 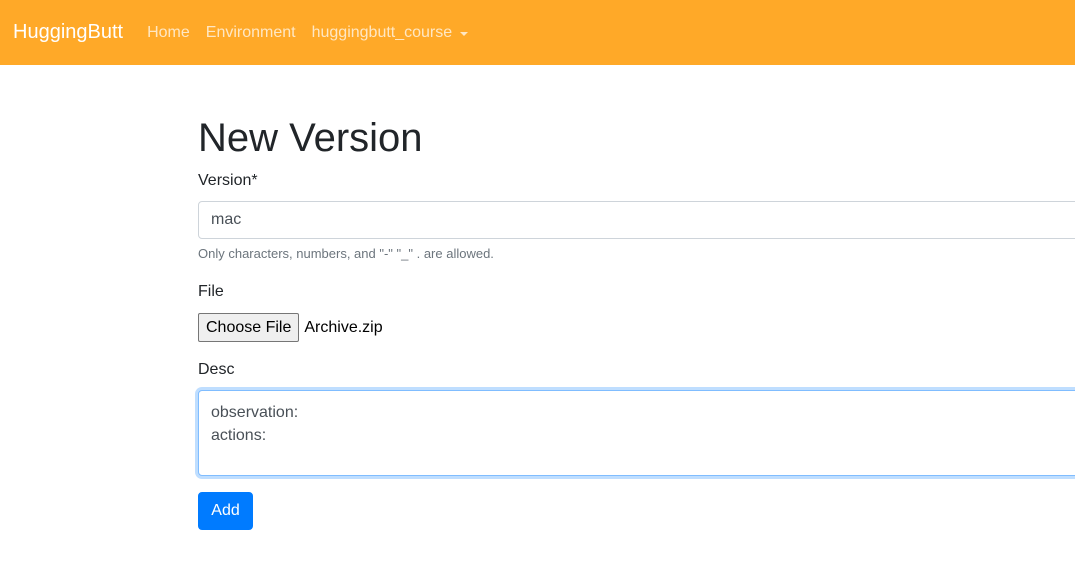 What do you see at coordinates (216, 369) in the screenshot?
I see `desc-label: Desc` at bounding box center [216, 369].